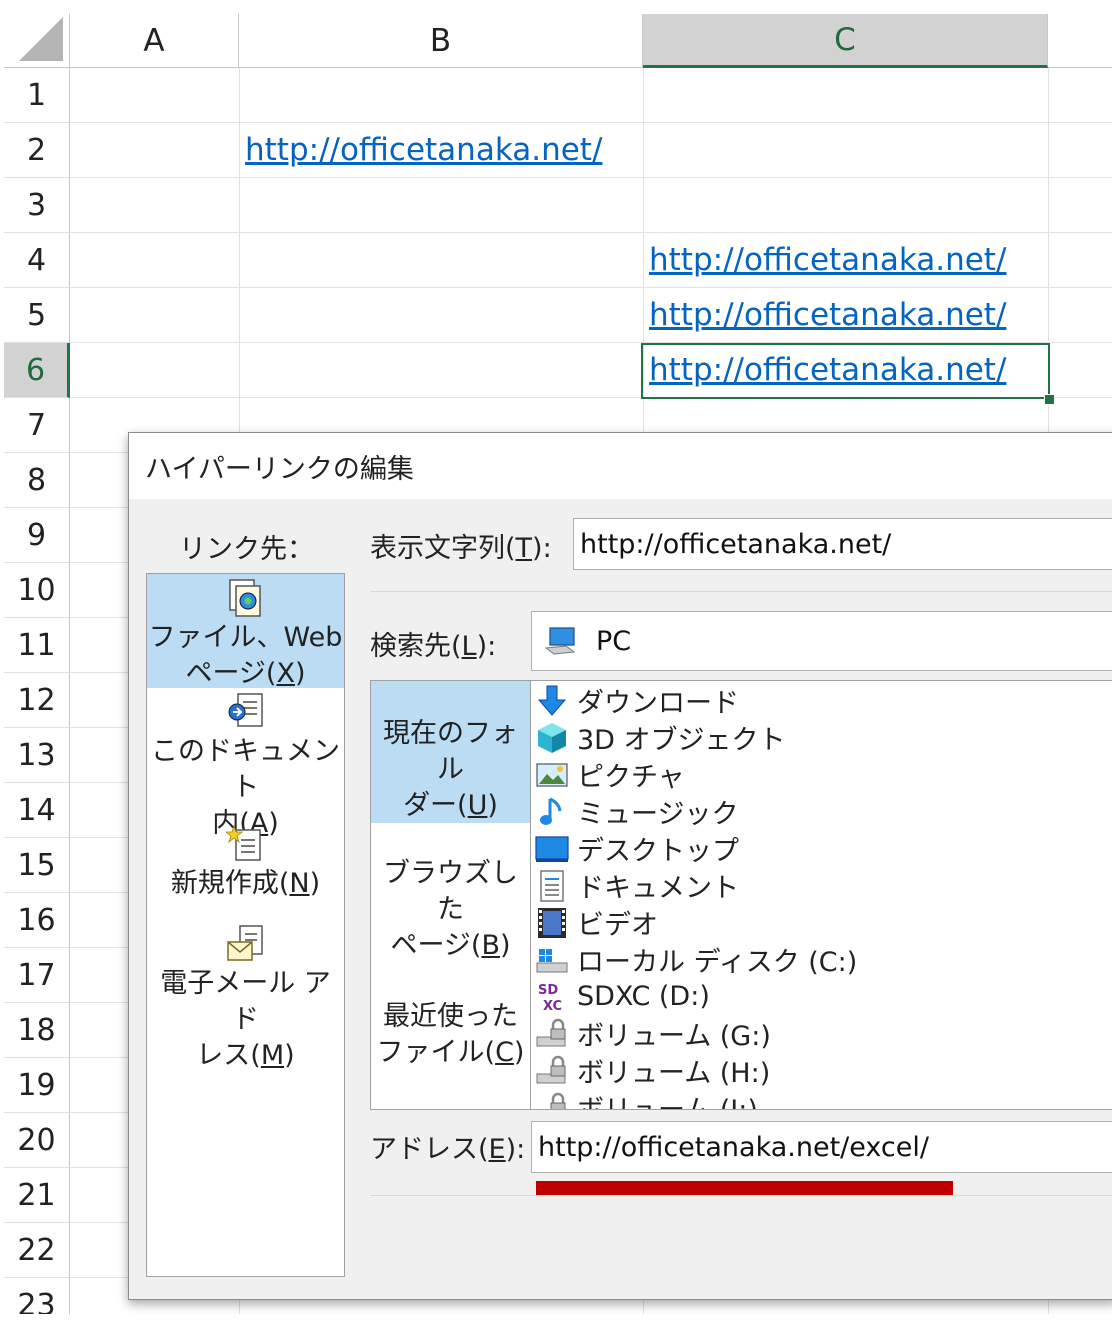 Image resolution: width=1112 pixels, height=1320 pixels. Describe the element at coordinates (660, 737) in the screenshot. I see `file-item-3d-objects: 3D オブジェクト` at that location.